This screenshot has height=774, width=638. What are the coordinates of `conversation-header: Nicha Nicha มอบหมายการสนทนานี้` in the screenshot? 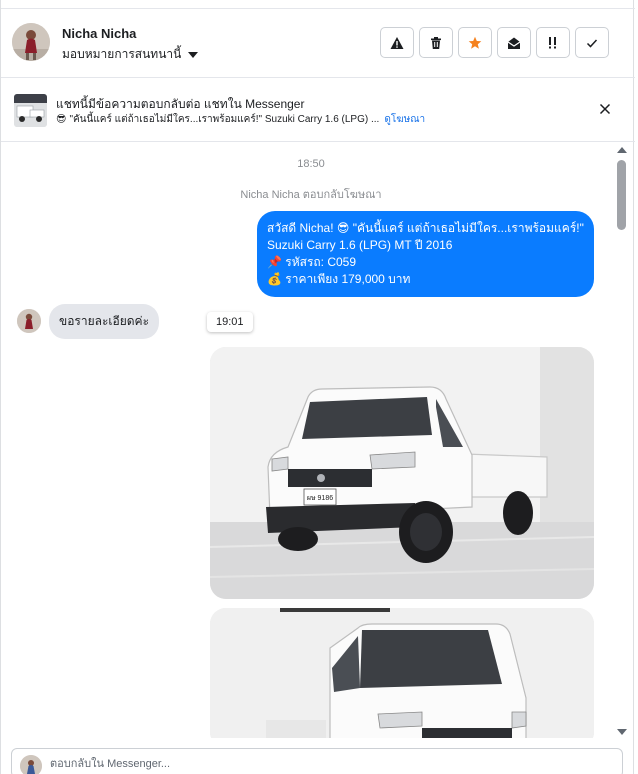 It's located at (318, 43).